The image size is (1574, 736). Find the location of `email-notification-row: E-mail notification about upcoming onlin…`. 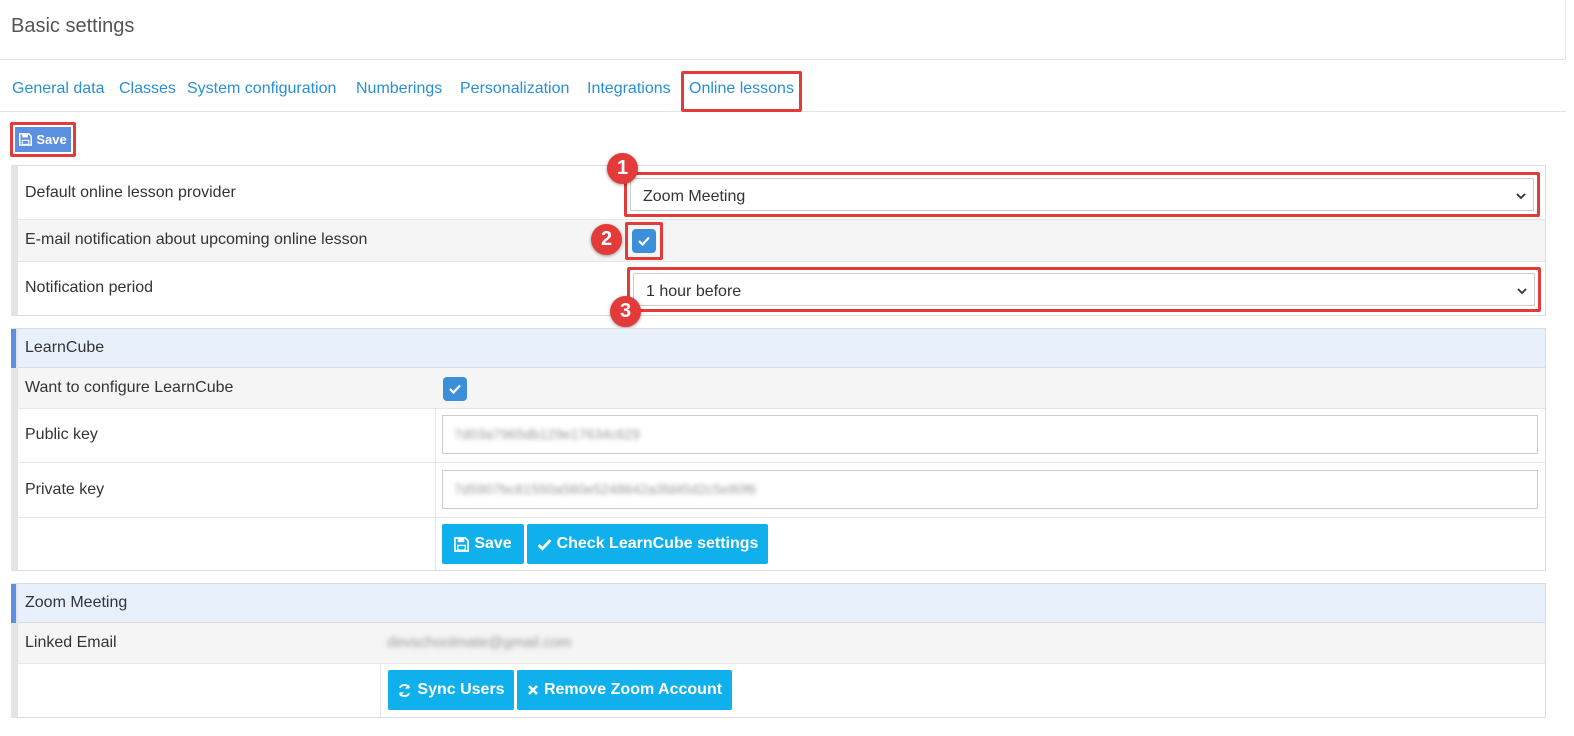

email-notification-row: E-mail notification about upcoming onlin… is located at coordinates (781, 241).